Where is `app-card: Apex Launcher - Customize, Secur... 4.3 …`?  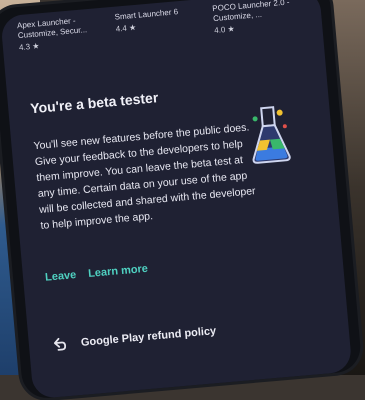
app-card: Apex Launcher - Customize, Secur... 4.3 … is located at coordinates (61, 33).